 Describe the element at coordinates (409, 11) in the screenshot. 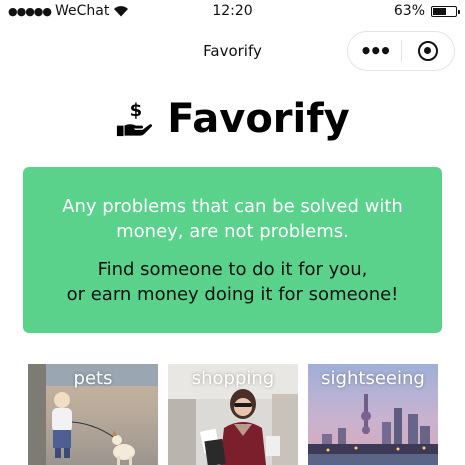

I see `battery-percent: 63%` at that location.